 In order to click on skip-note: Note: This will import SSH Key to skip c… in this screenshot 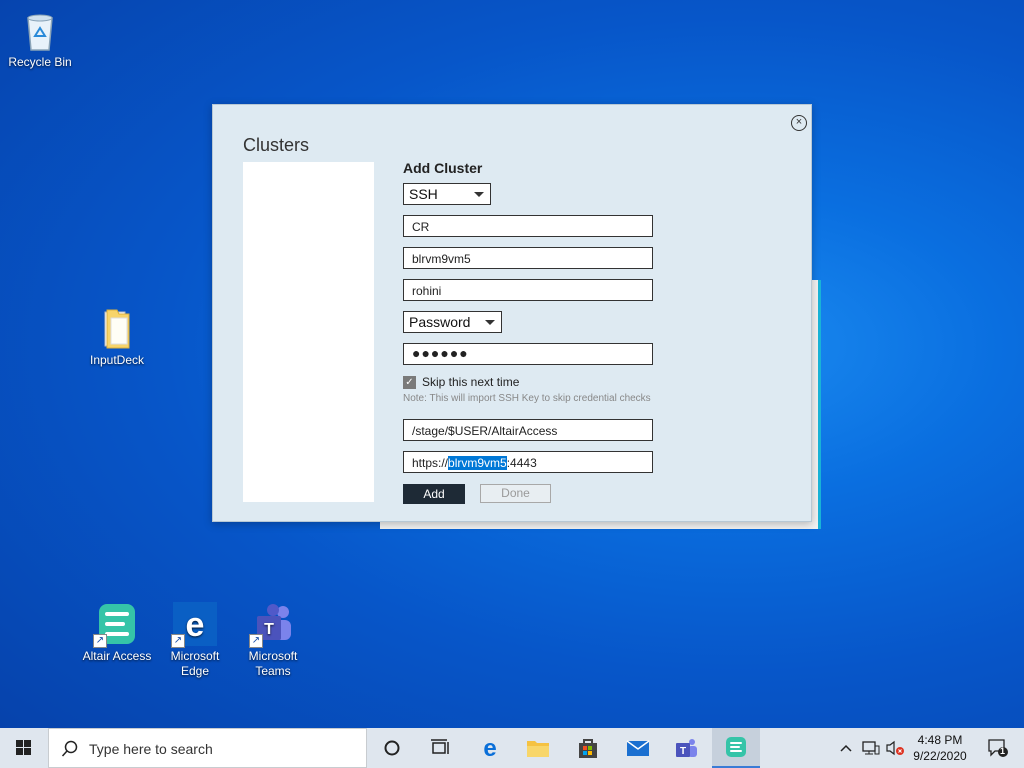, I will do `click(527, 398)`.